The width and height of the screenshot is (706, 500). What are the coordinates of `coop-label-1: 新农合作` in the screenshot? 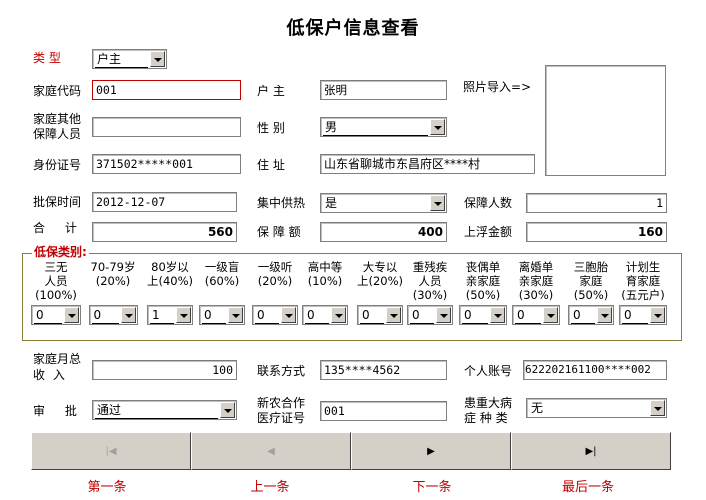 It's located at (281, 403).